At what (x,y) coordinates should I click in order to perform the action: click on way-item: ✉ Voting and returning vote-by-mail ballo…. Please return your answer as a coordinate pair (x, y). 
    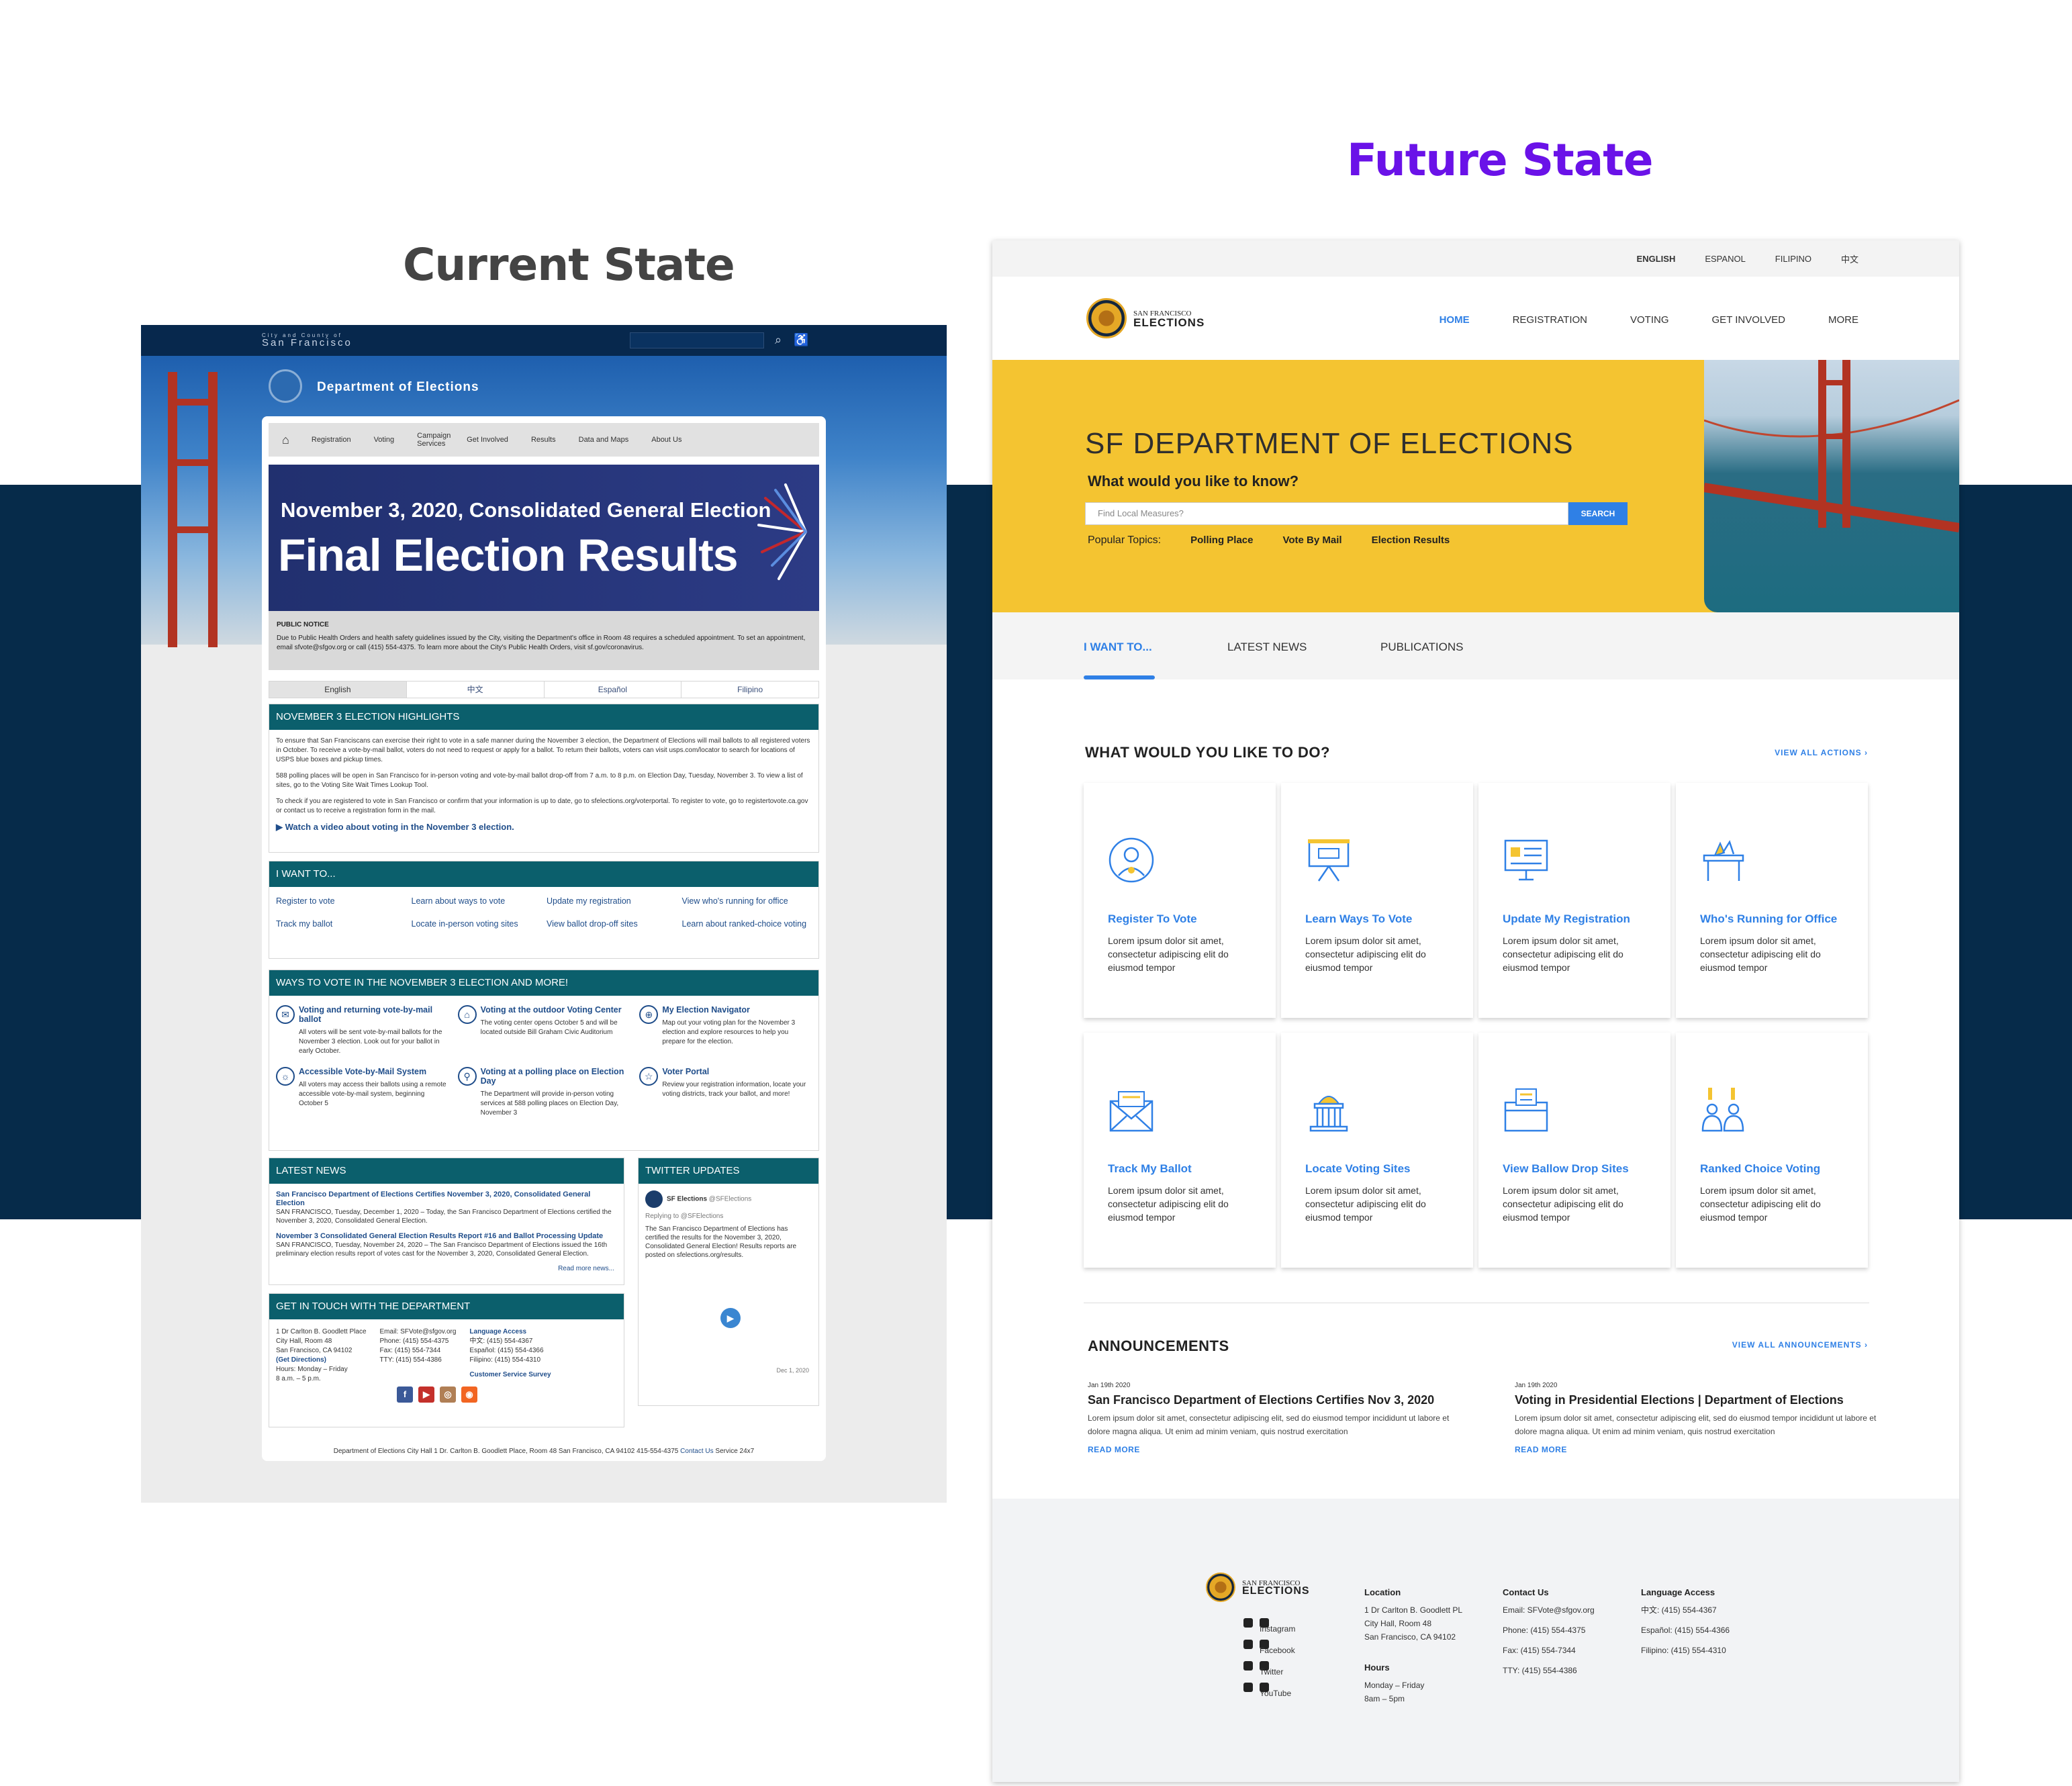
    Looking at the image, I should click on (362, 1030).